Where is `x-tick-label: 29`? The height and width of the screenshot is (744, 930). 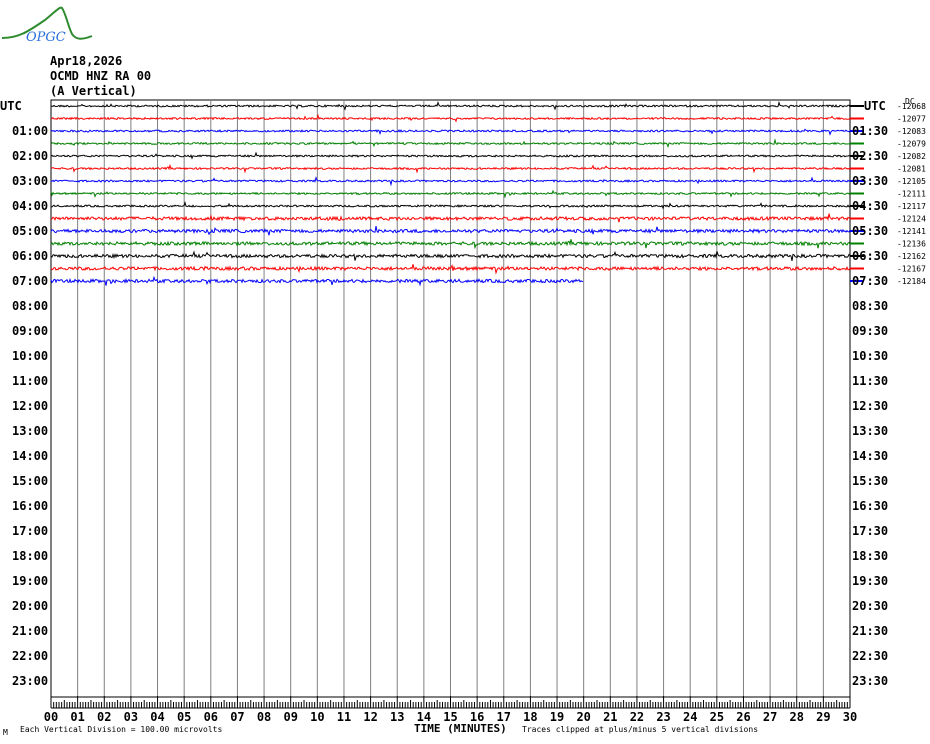
x-tick-label: 29 is located at coordinates (823, 717).